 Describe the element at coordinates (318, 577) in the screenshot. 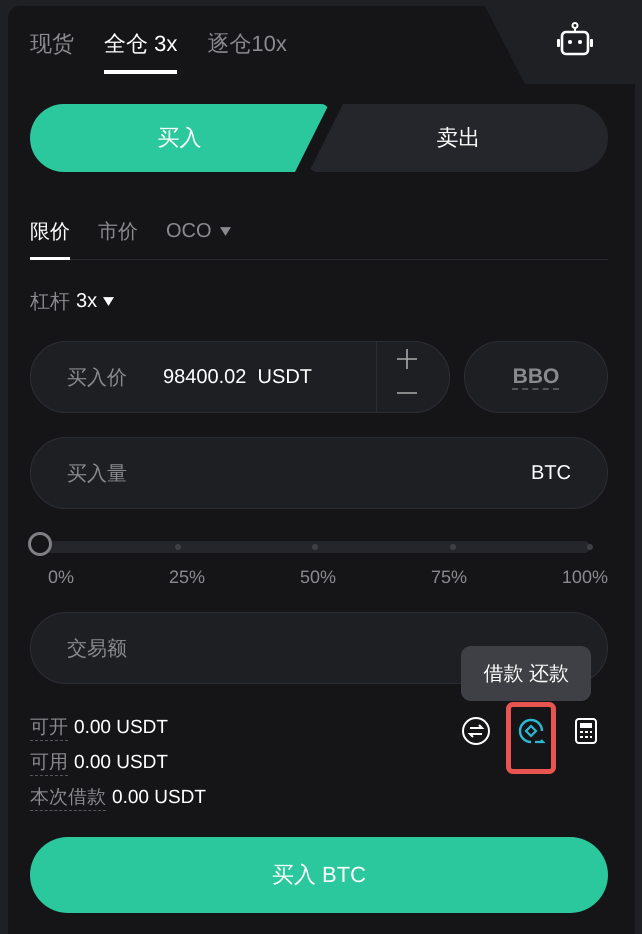

I see `percent-label: 50%` at that location.